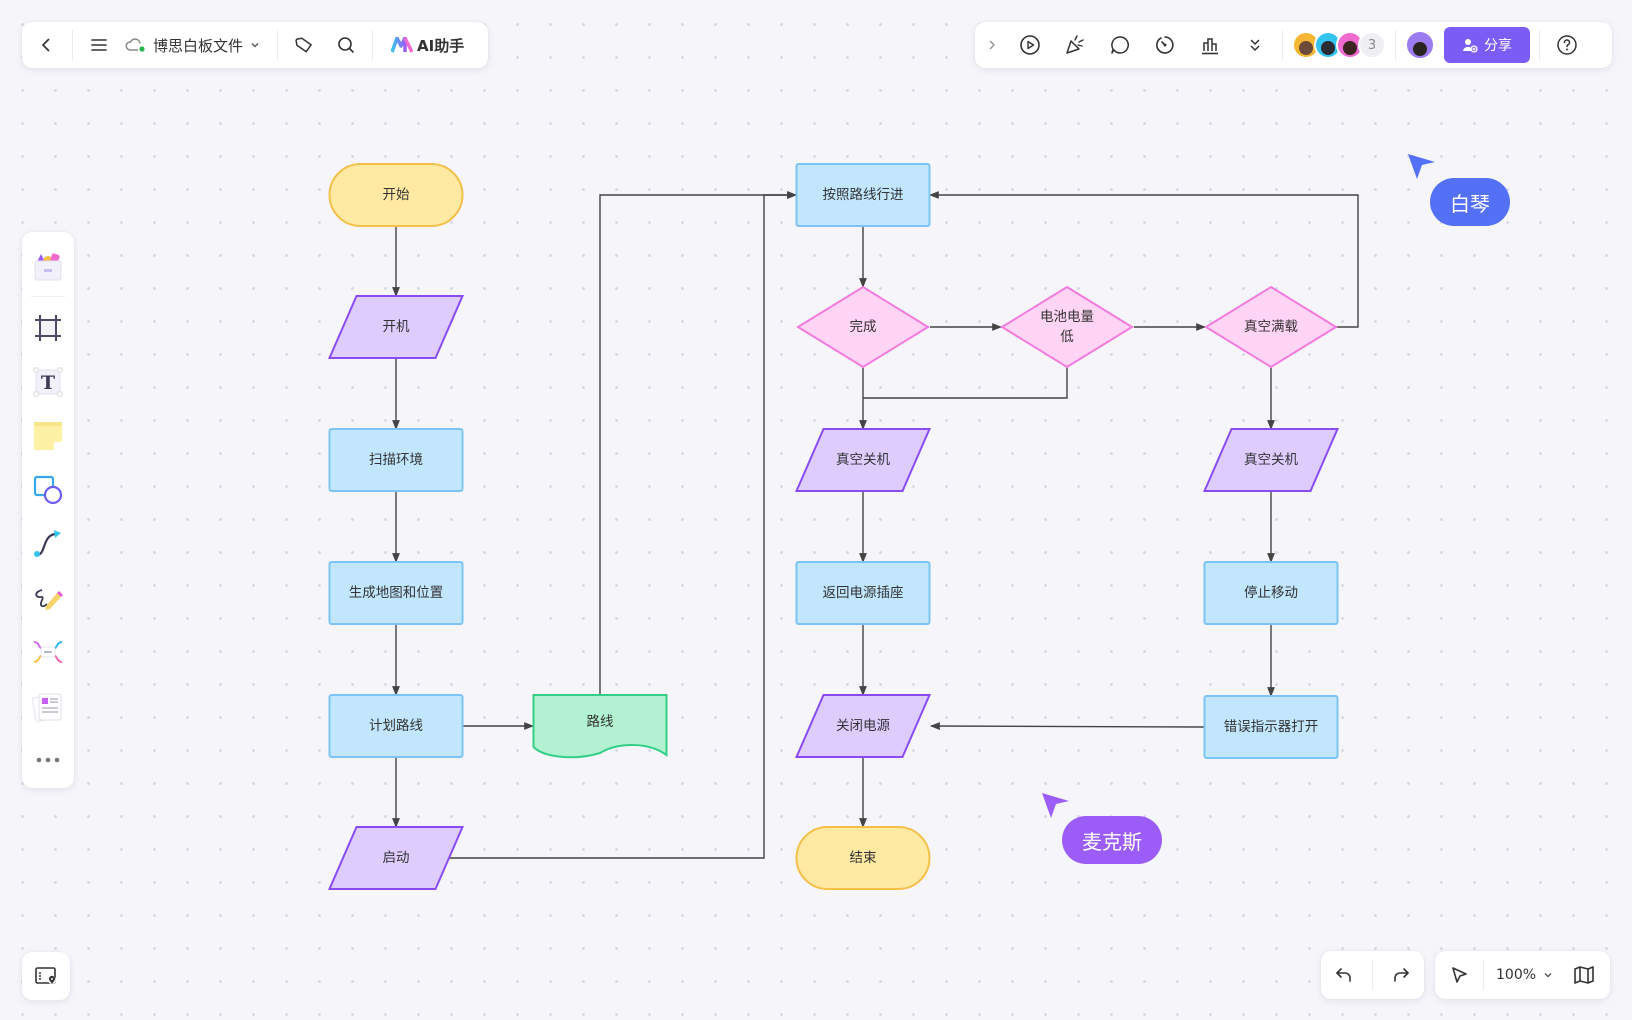 Image resolution: width=1632 pixels, height=1020 pixels. What do you see at coordinates (1165, 45) in the screenshot?
I see `timer-button` at bounding box center [1165, 45].